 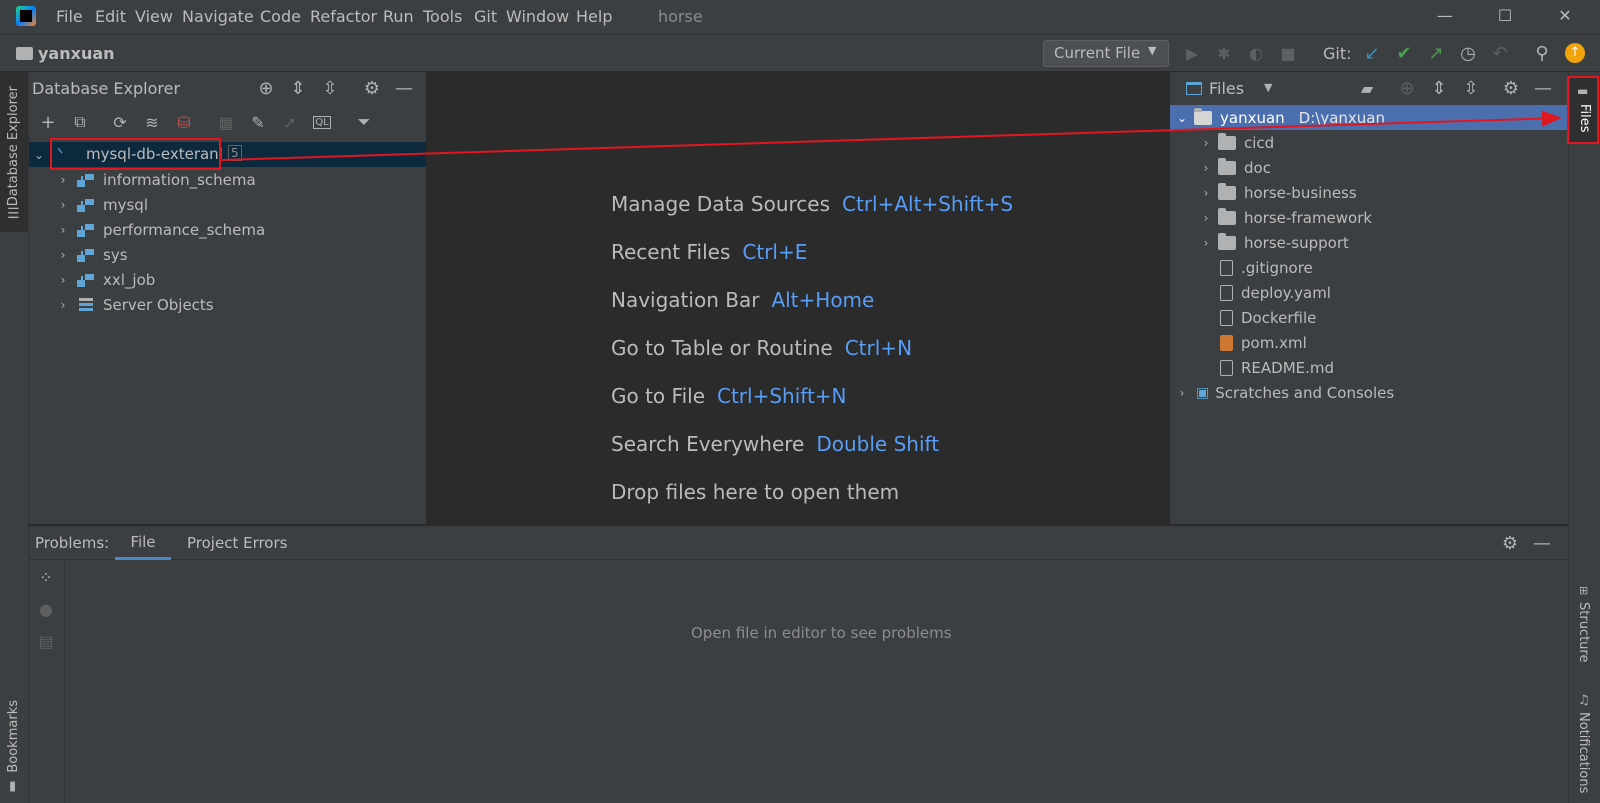 I want to click on problems-toolbar: ⁘ ● ▤, so click(x=47, y=681).